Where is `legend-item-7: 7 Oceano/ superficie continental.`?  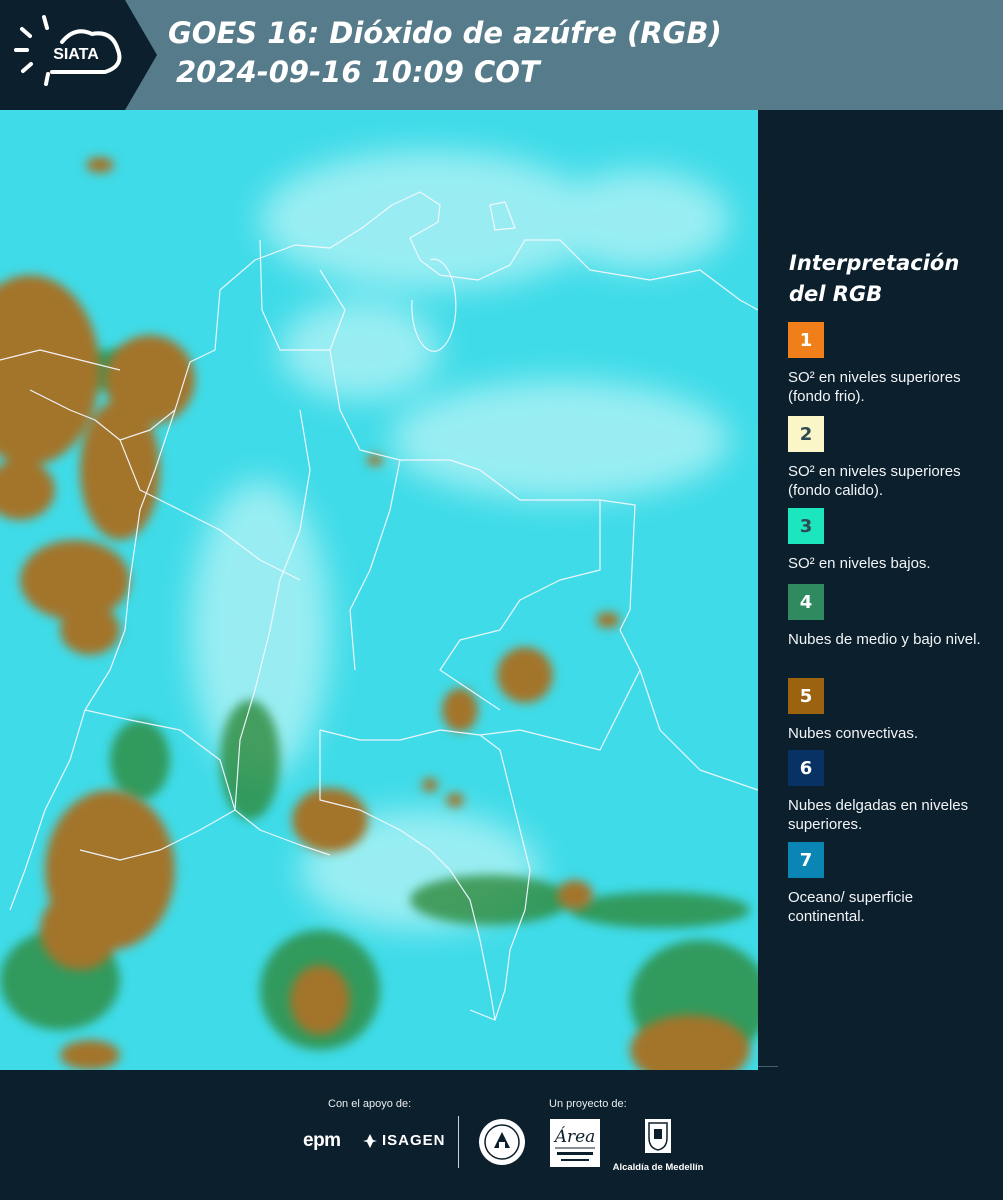
legend-item-7: 7 Oceano/ superficie continental. is located at coordinates (890, 884).